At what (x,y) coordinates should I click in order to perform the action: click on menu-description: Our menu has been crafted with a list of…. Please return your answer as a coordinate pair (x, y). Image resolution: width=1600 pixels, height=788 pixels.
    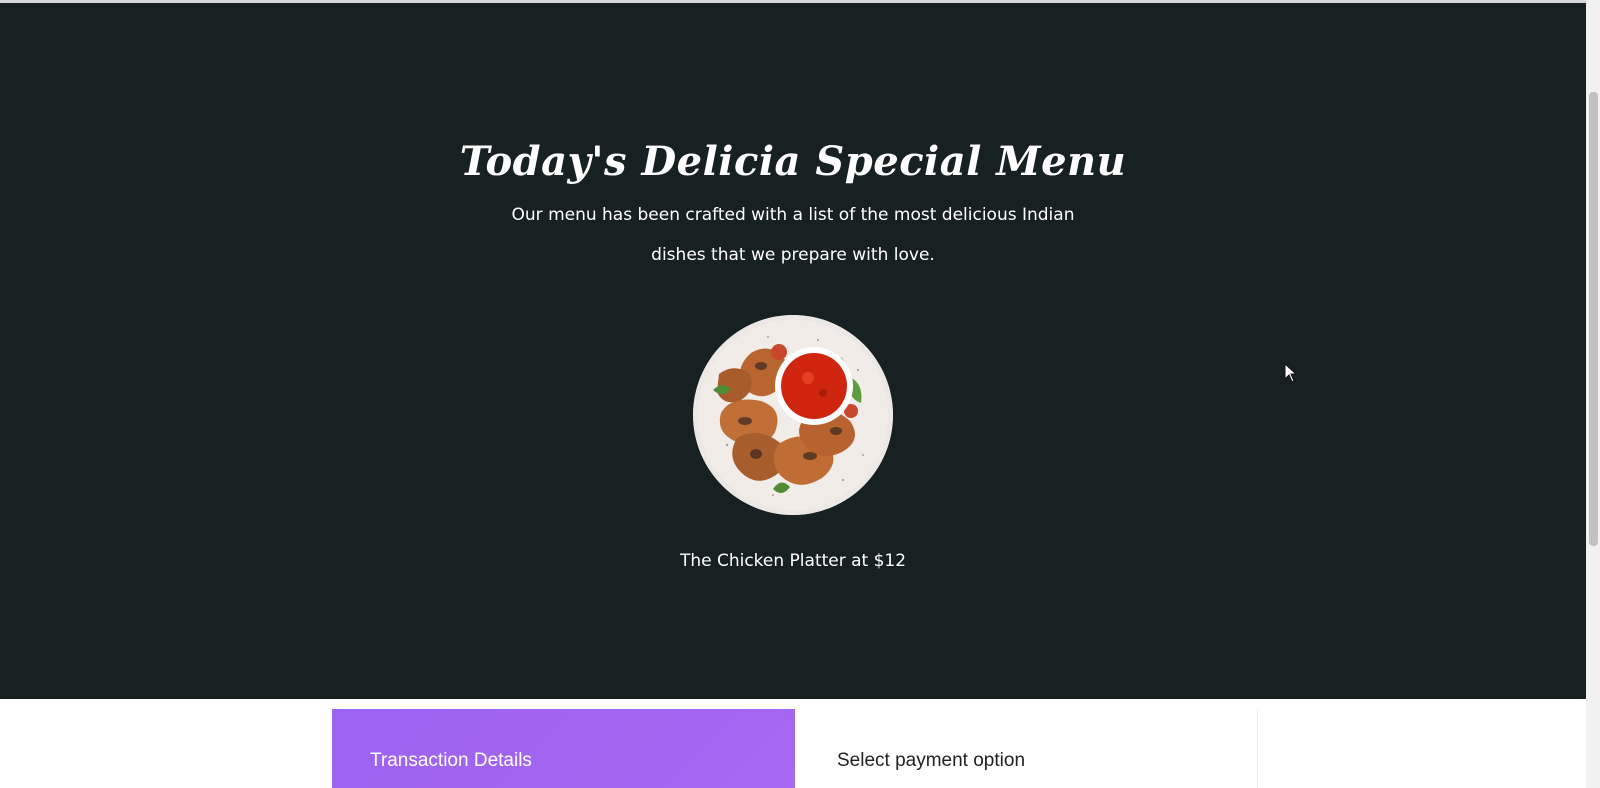
    Looking at the image, I should click on (793, 235).